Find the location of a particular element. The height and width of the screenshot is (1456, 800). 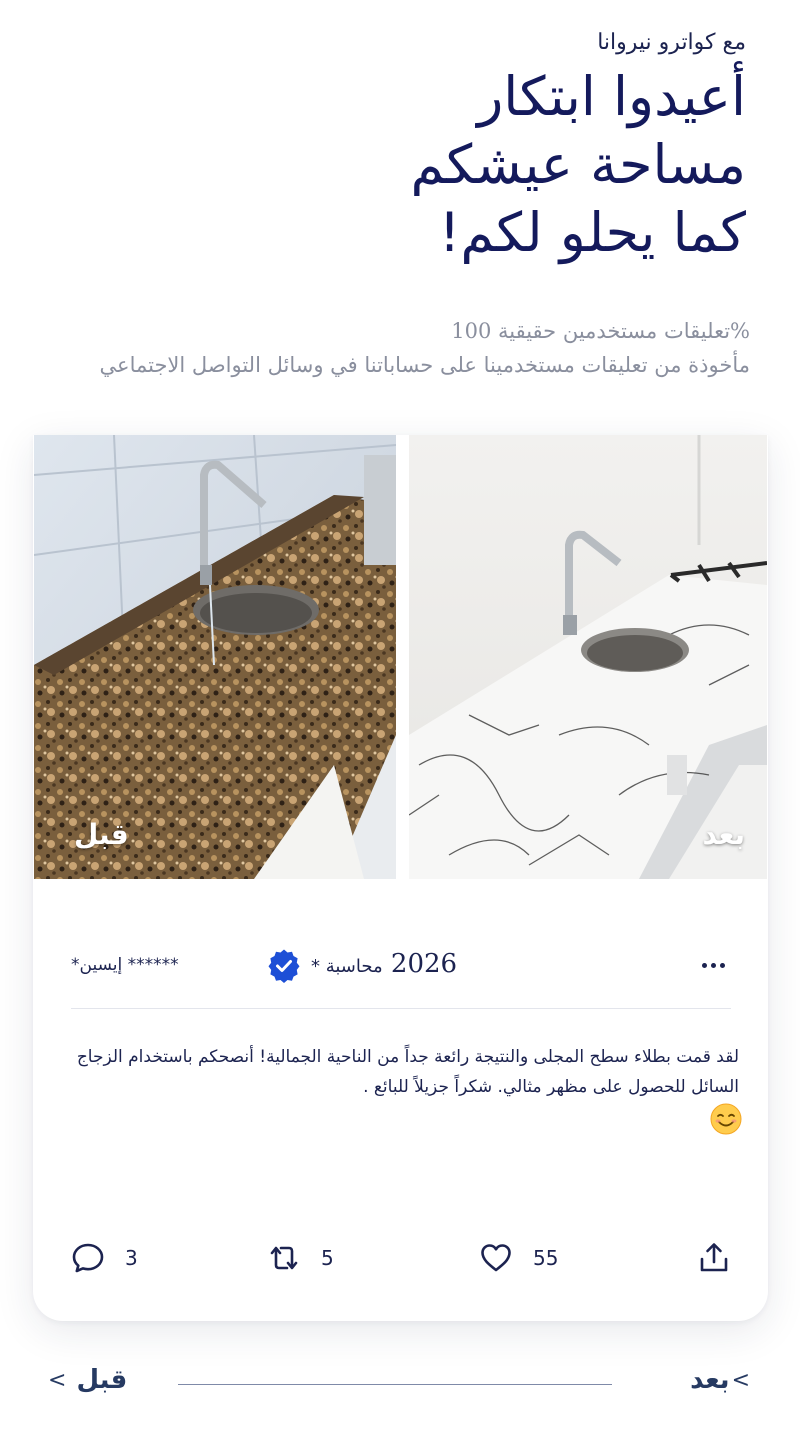

before-countertop-image is located at coordinates (215, 657).